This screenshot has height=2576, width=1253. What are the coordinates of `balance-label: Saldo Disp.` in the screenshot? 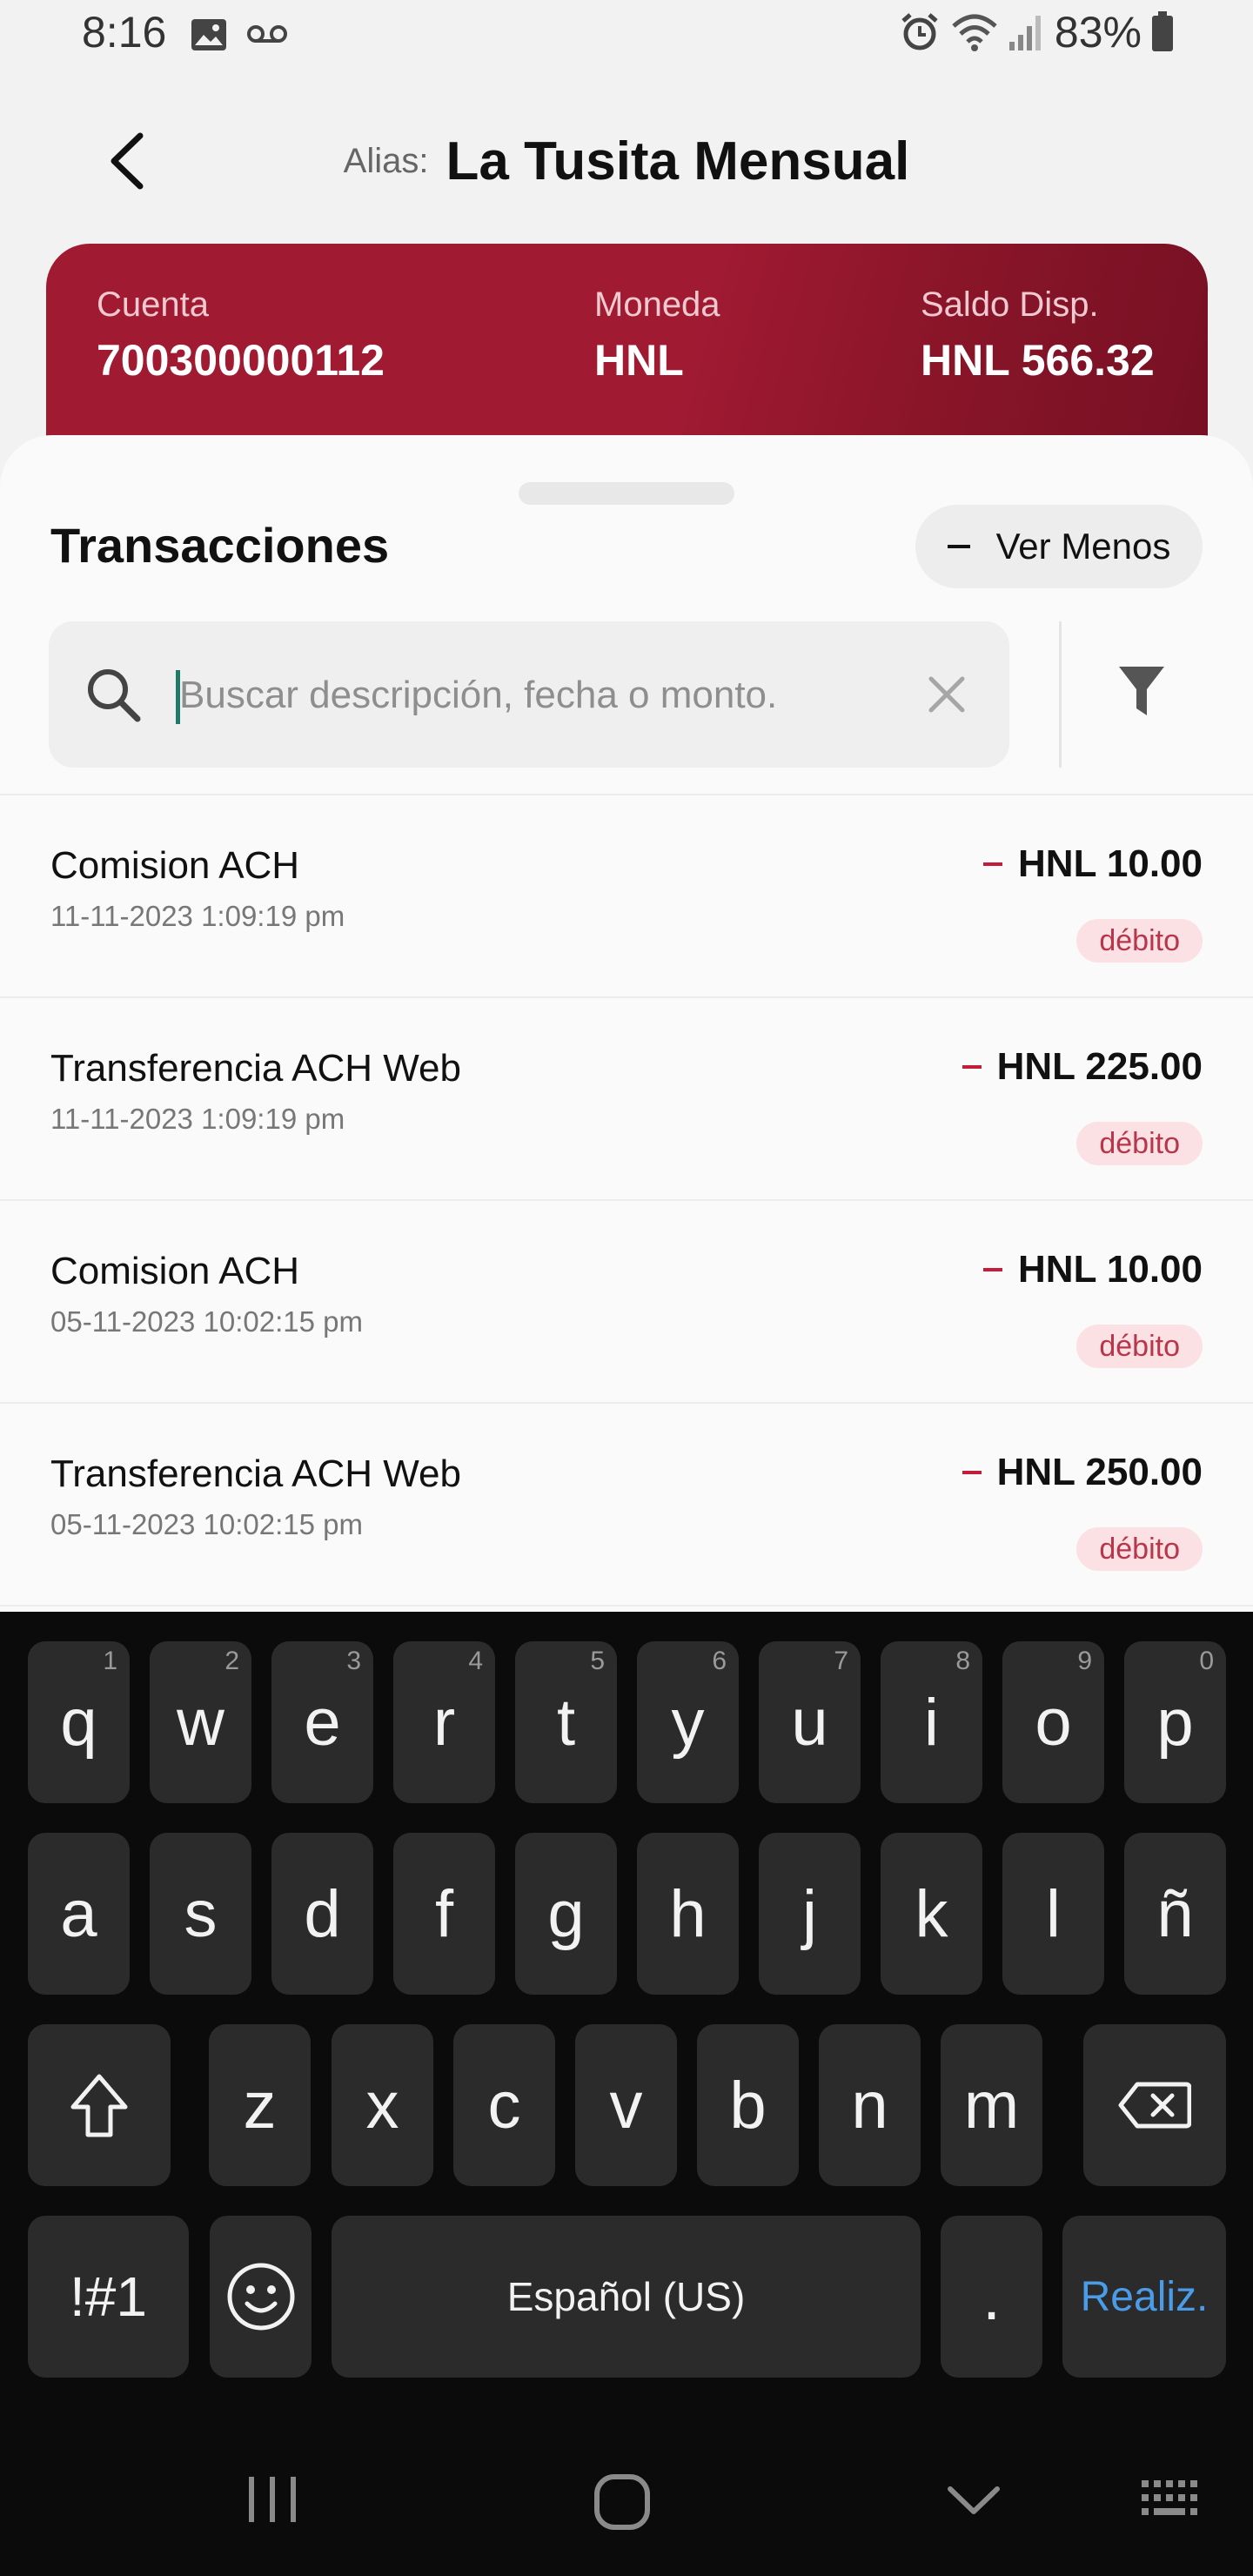 It's located at (1010, 304).